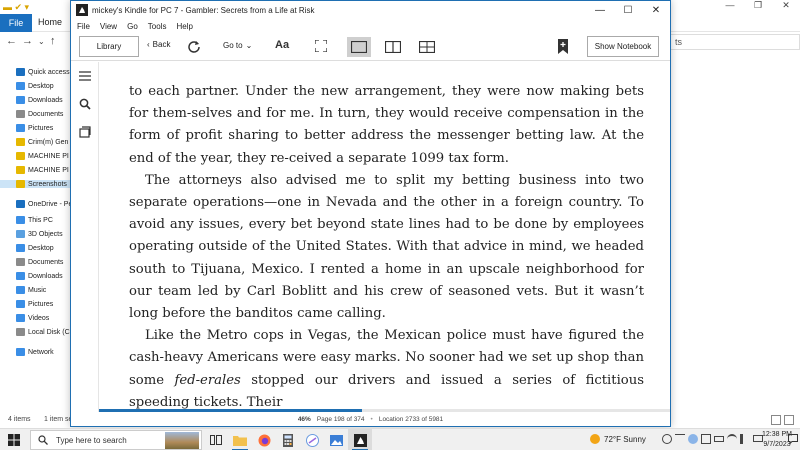 This screenshot has width=800, height=450. What do you see at coordinates (85, 104) in the screenshot?
I see `search-icon` at bounding box center [85, 104].